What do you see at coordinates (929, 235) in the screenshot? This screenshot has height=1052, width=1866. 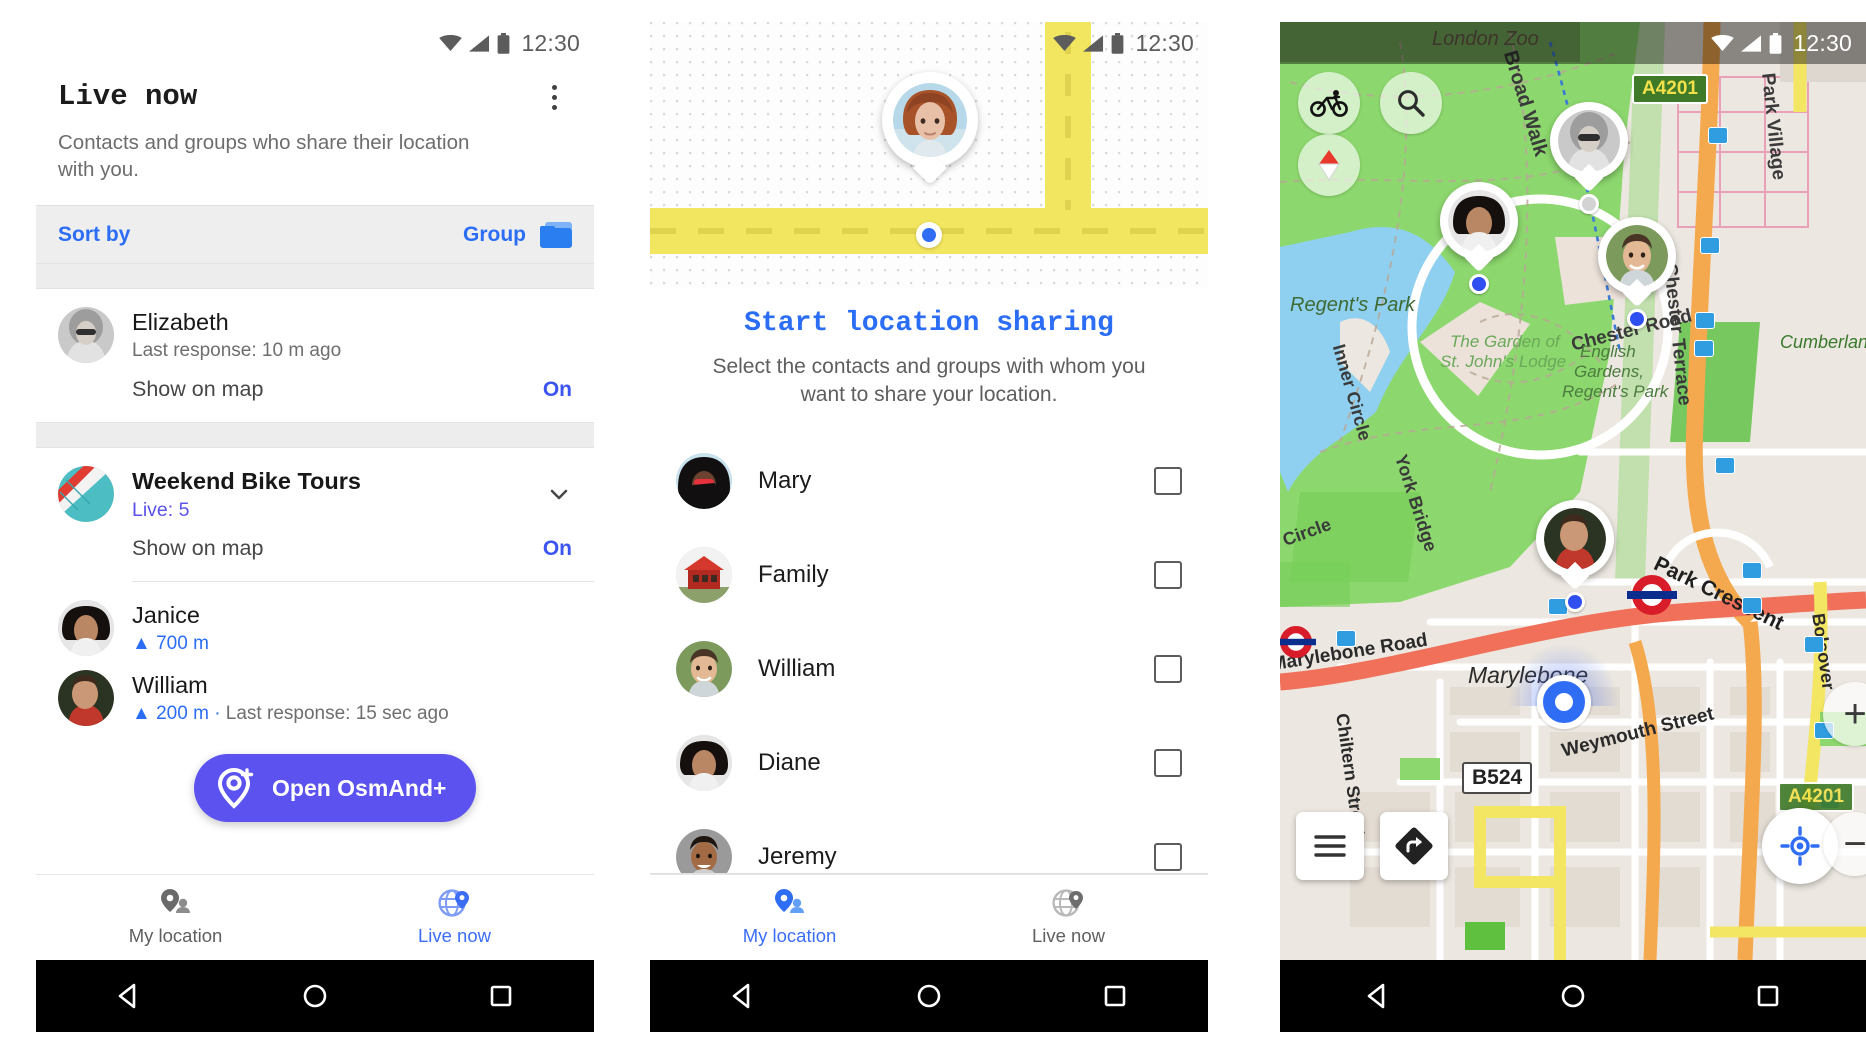 I see `location-dot` at bounding box center [929, 235].